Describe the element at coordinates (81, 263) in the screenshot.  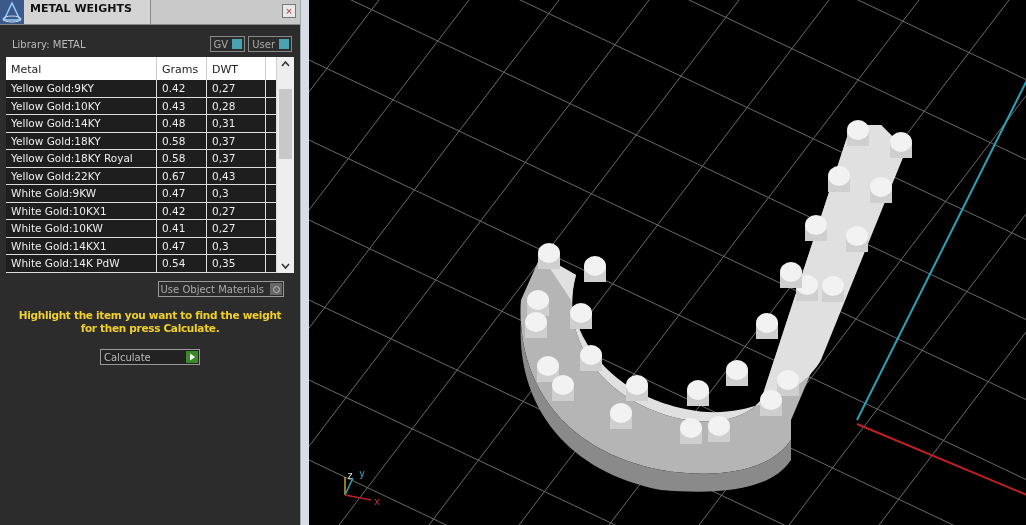
I see `table-cell: White Gold:14K PdW` at that location.